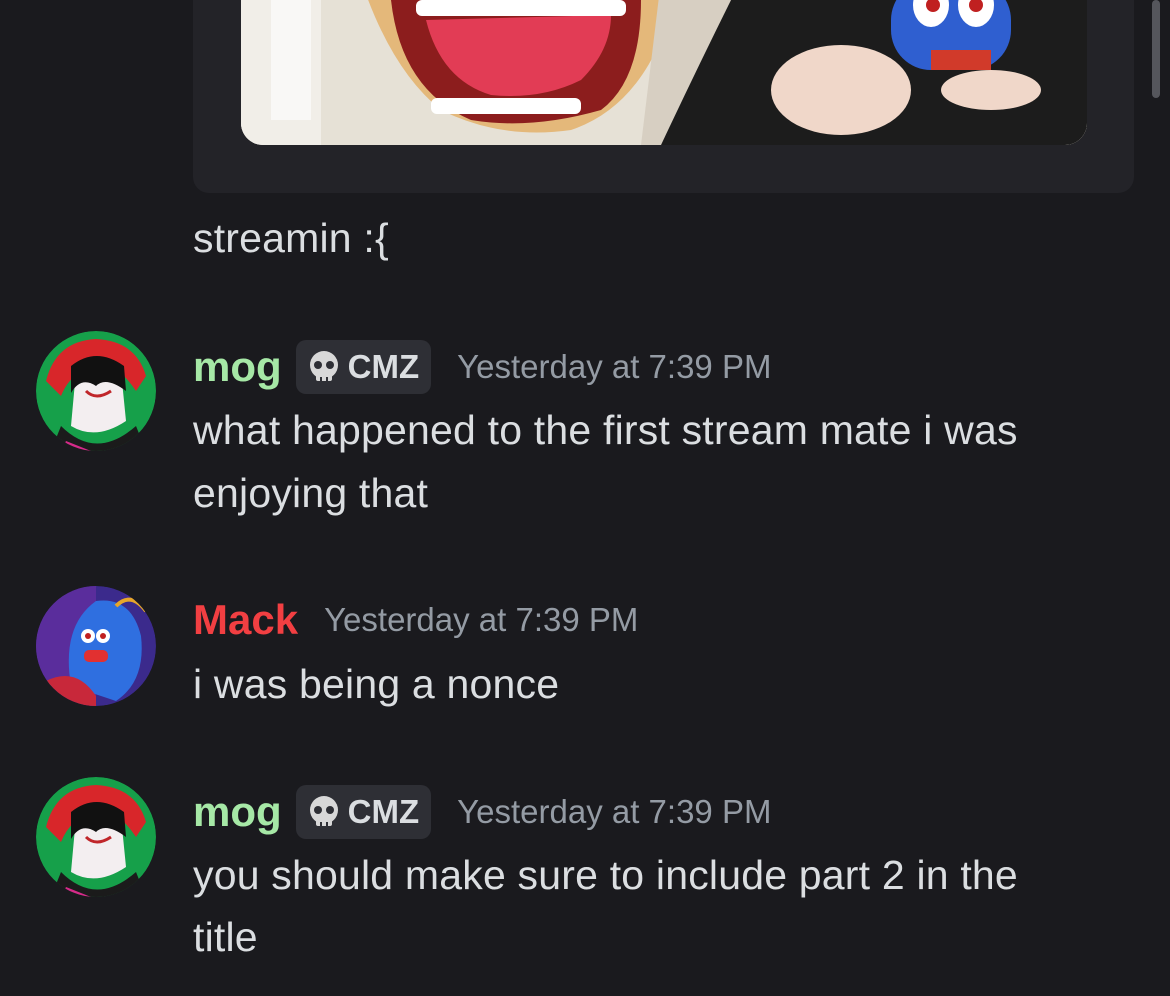 This screenshot has width=1170, height=996. Describe the element at coordinates (311, 493) in the screenshot. I see `message-text-line: enjoying that` at that location.